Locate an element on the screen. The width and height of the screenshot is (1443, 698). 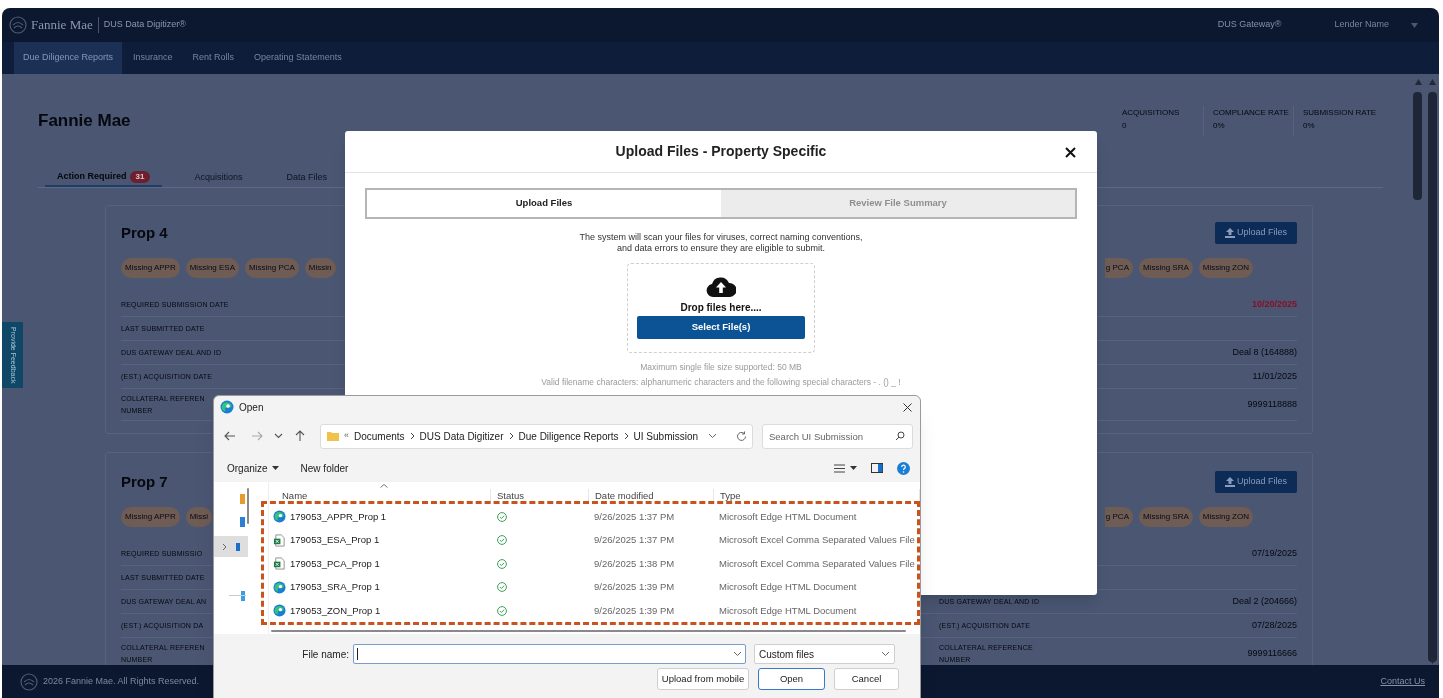
preview-pane-icon is located at coordinates (877, 468).